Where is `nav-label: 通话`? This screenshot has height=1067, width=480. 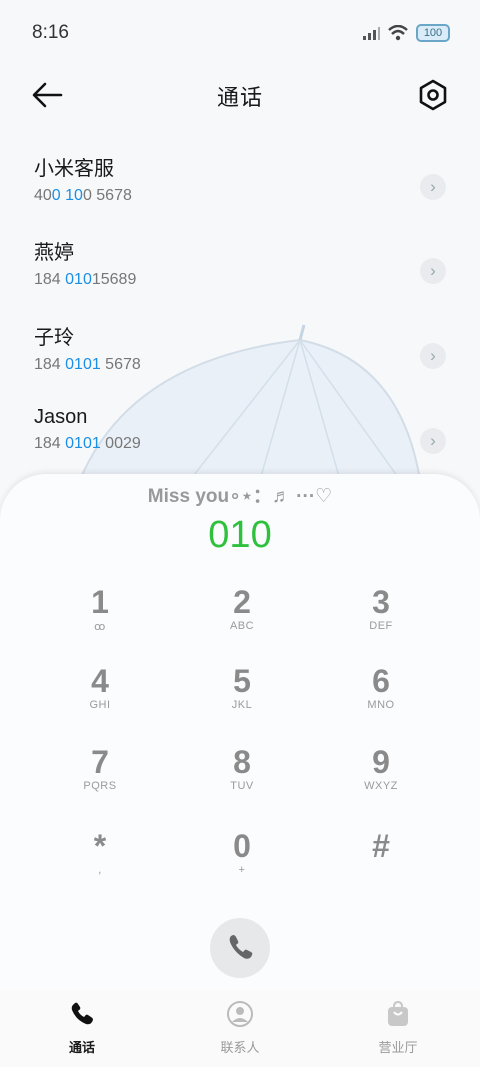 nav-label: 通话 is located at coordinates (81, 1047).